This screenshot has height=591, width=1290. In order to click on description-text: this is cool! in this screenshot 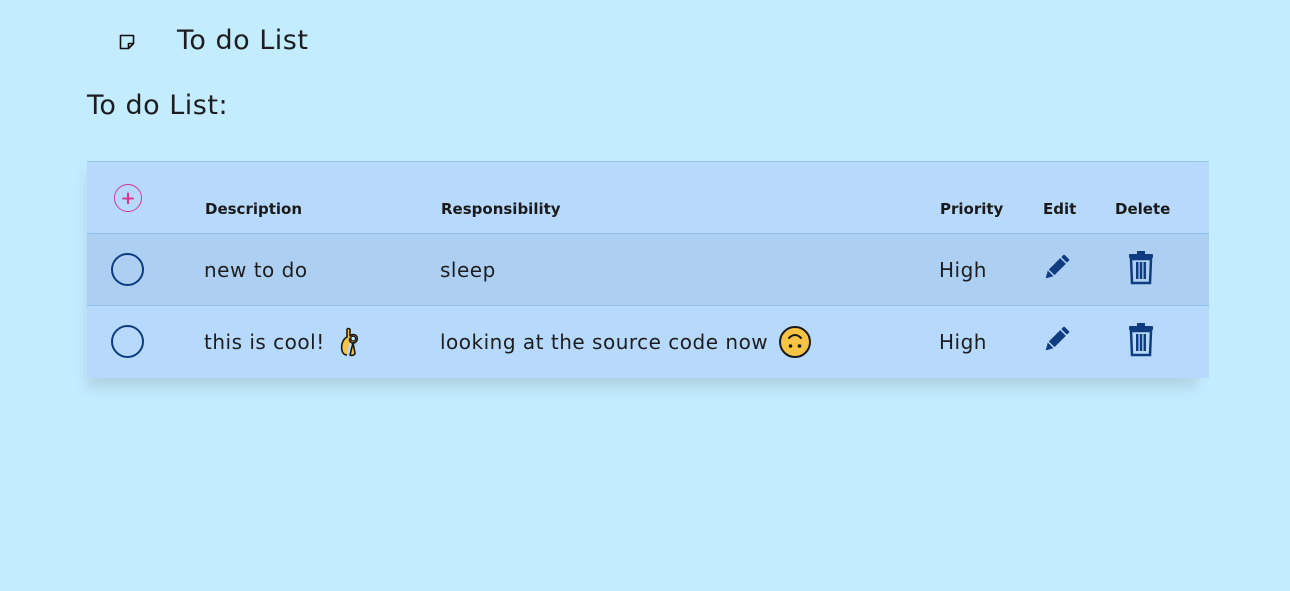, I will do `click(264, 341)`.